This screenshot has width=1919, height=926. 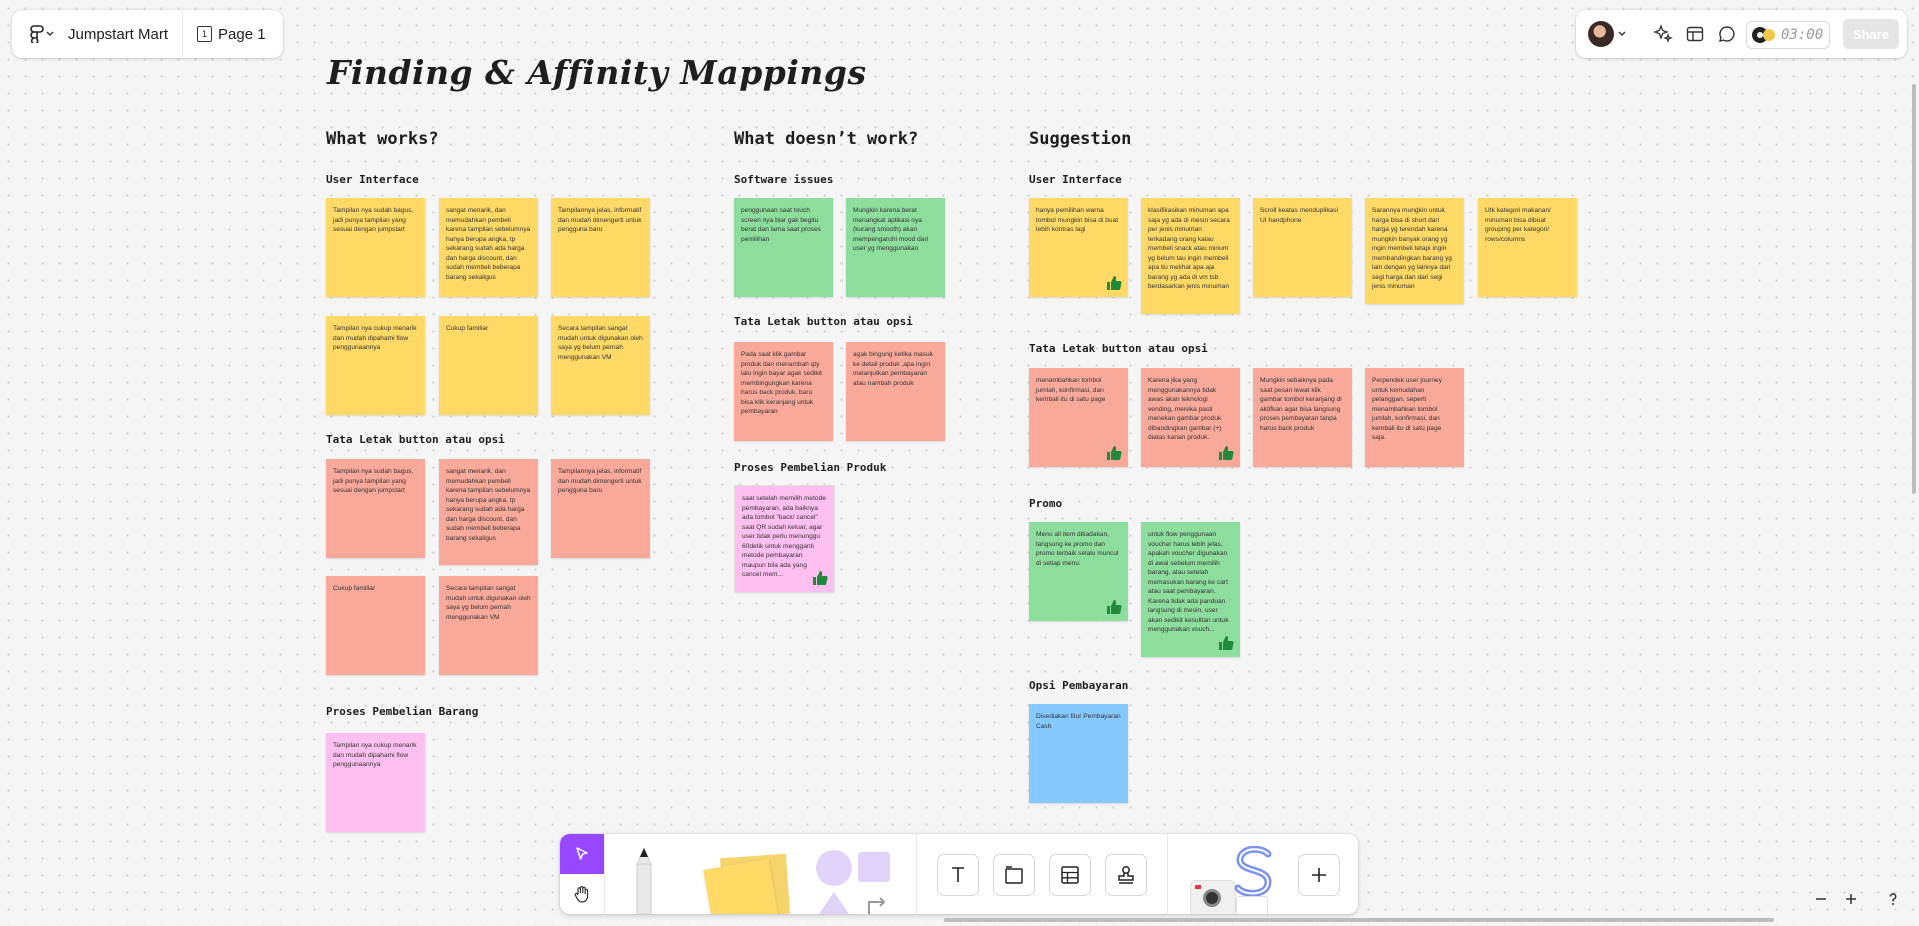 What do you see at coordinates (1741, 34) in the screenshot?
I see `top-right-toolbar: 03:00 Share` at bounding box center [1741, 34].